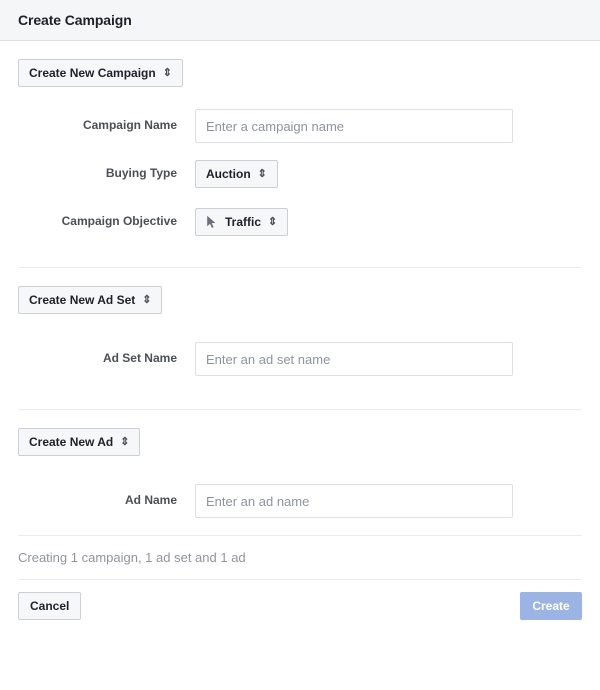  What do you see at coordinates (551, 606) in the screenshot?
I see `create-button: Create` at bounding box center [551, 606].